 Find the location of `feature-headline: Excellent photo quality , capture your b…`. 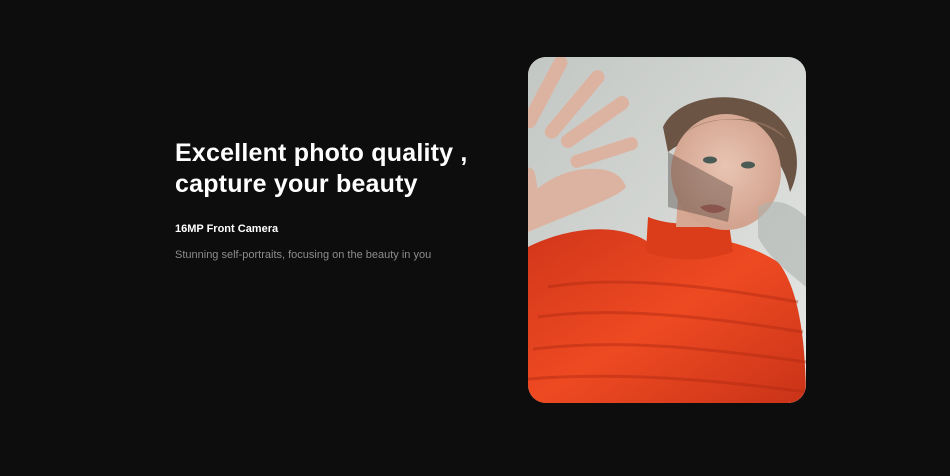

feature-headline: Excellent photo quality , capture your b… is located at coordinates (335, 169).